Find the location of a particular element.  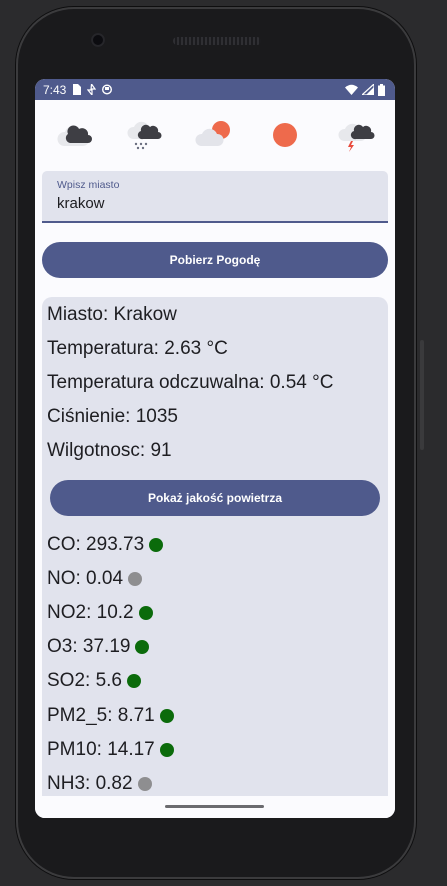

data-saver-icon is located at coordinates (92, 89).